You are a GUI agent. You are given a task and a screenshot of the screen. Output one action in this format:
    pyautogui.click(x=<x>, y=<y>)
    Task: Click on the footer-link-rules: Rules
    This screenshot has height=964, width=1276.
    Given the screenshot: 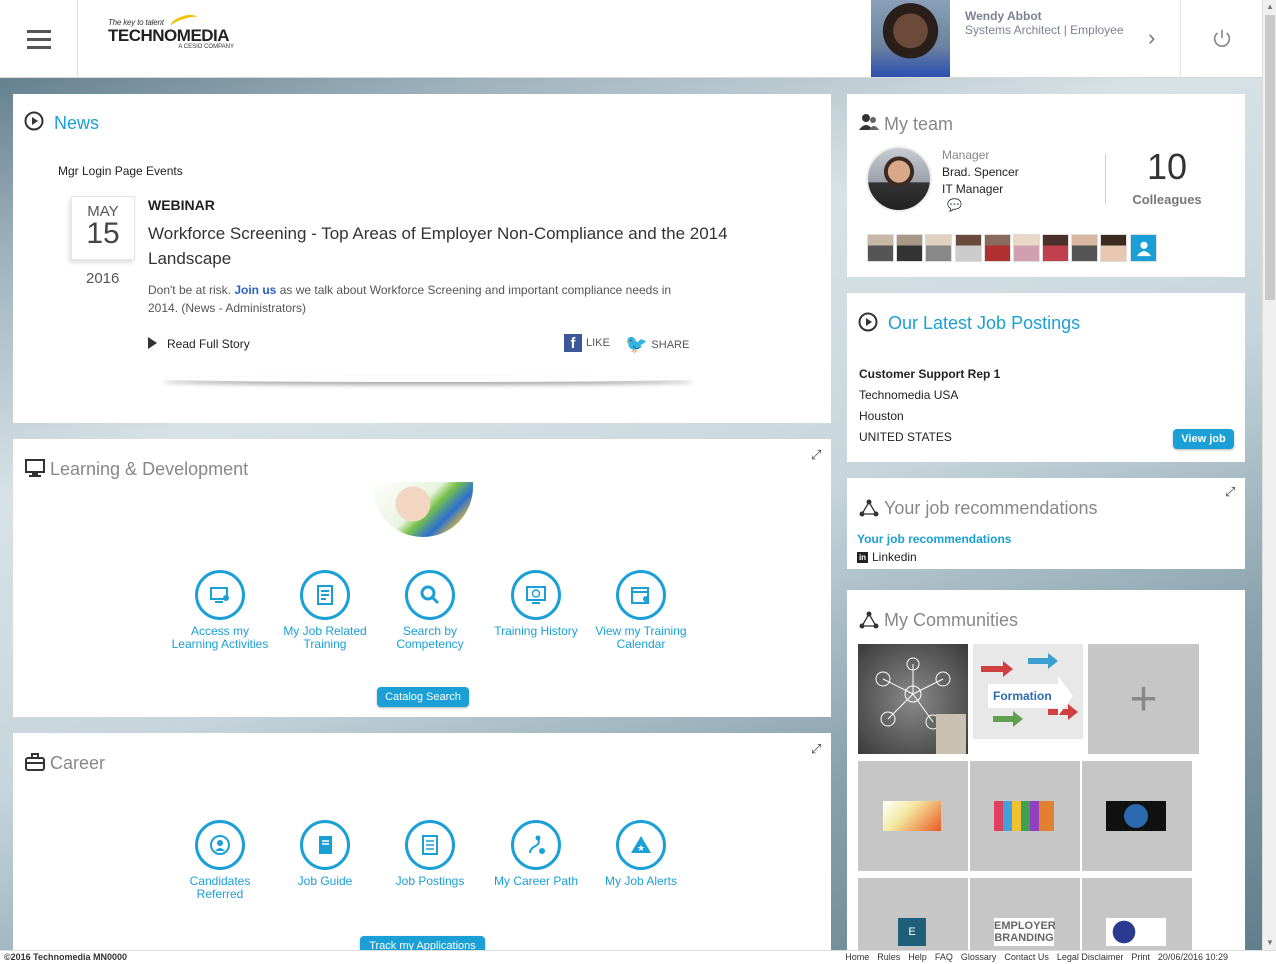 What is the action you would take?
    pyautogui.click(x=888, y=957)
    